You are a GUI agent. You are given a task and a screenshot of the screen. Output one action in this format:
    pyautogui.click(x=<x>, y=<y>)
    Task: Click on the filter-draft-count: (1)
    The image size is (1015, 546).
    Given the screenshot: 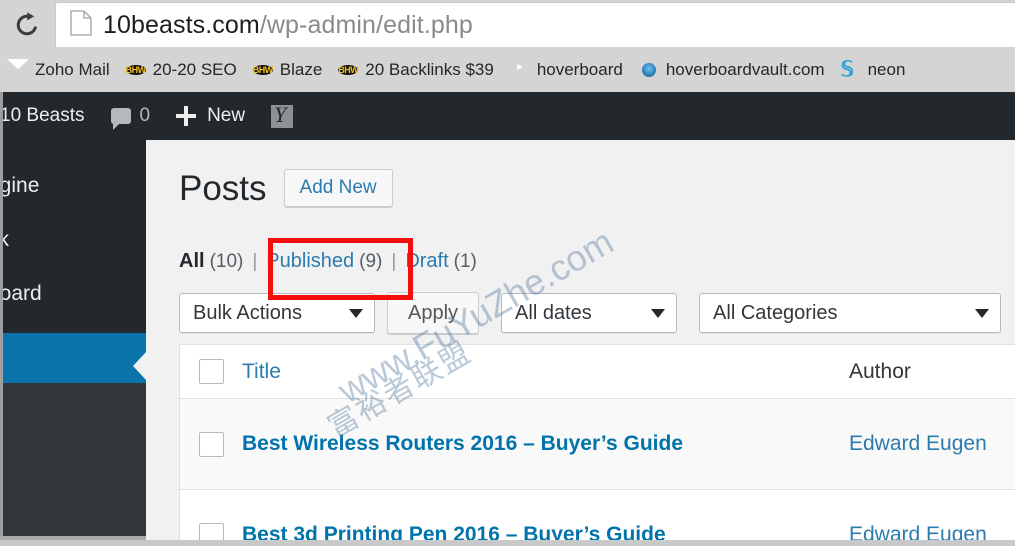 What is the action you would take?
    pyautogui.click(x=465, y=261)
    